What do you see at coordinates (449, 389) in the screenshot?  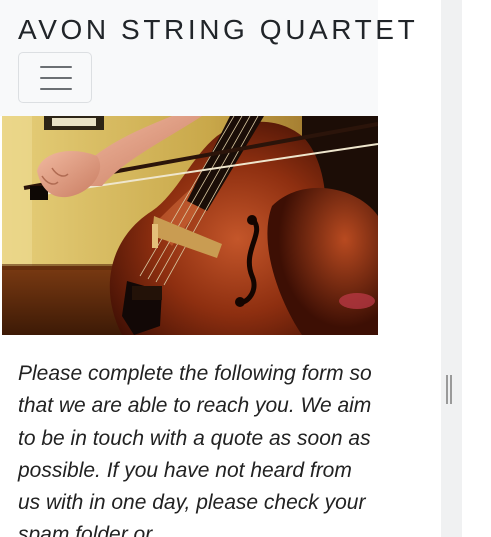 I see `resize-handle` at bounding box center [449, 389].